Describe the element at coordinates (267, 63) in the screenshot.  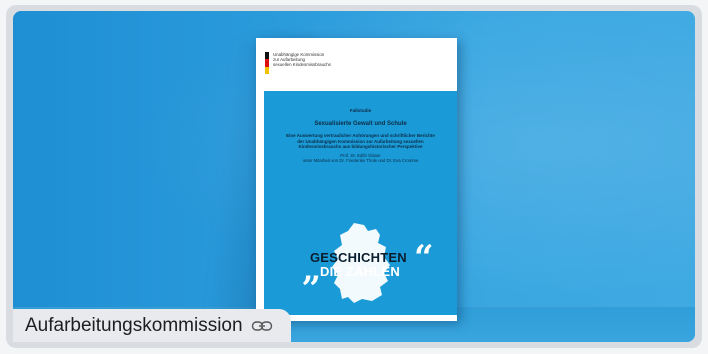
I see `flag-icon` at that location.